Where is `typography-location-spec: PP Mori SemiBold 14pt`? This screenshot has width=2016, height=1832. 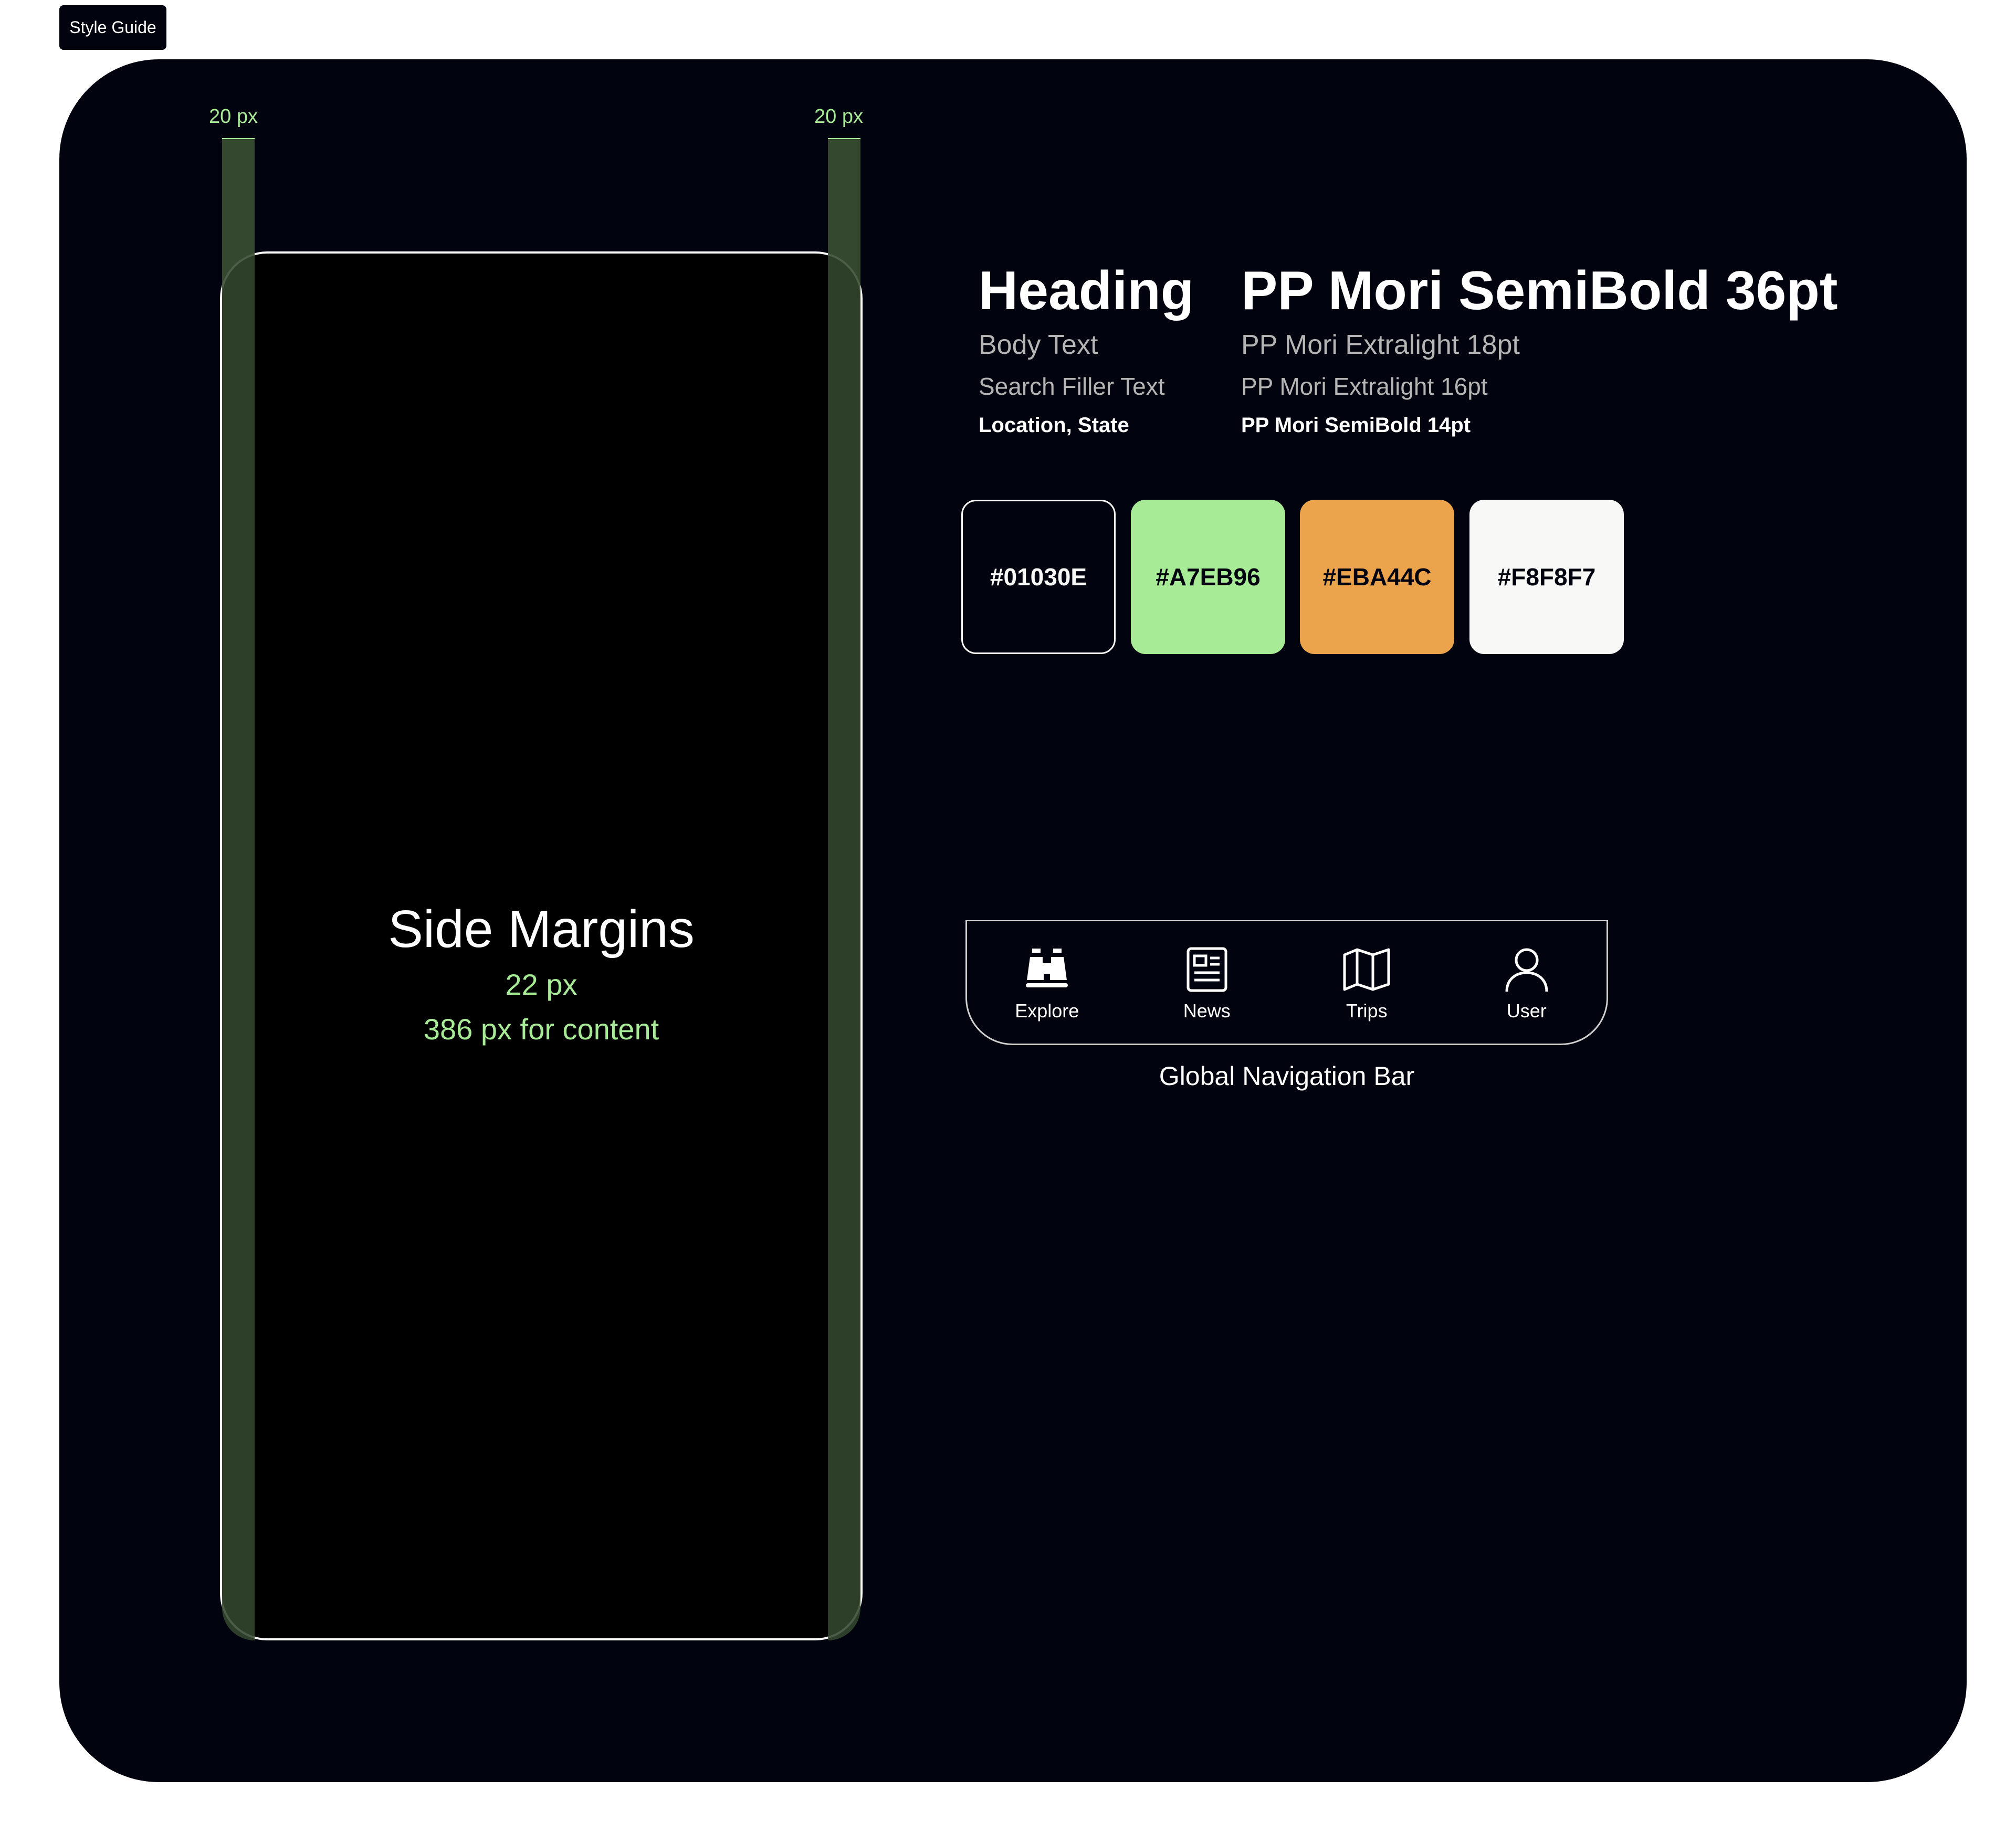
typography-location-spec: PP Mori SemiBold 14pt is located at coordinates (1356, 425).